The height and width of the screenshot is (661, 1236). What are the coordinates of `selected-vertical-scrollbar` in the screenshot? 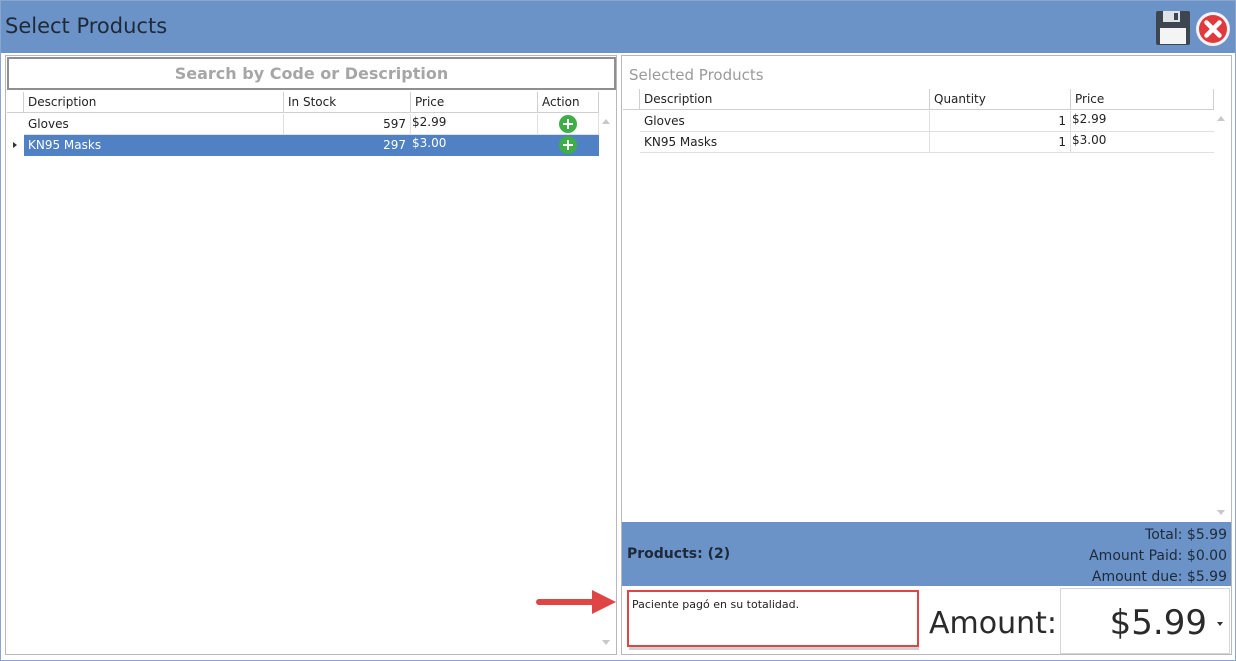 It's located at (1221, 316).